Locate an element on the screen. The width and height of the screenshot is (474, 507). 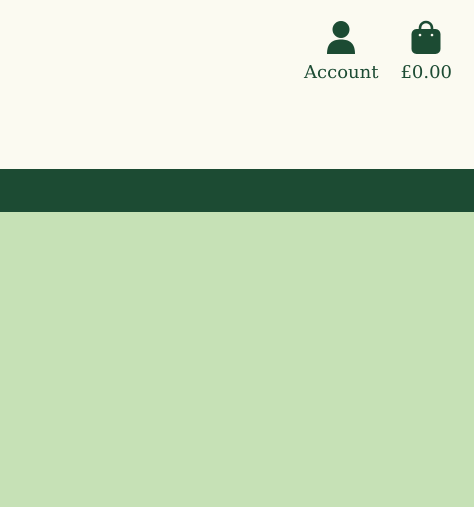
account-label: Account is located at coordinates (341, 72).